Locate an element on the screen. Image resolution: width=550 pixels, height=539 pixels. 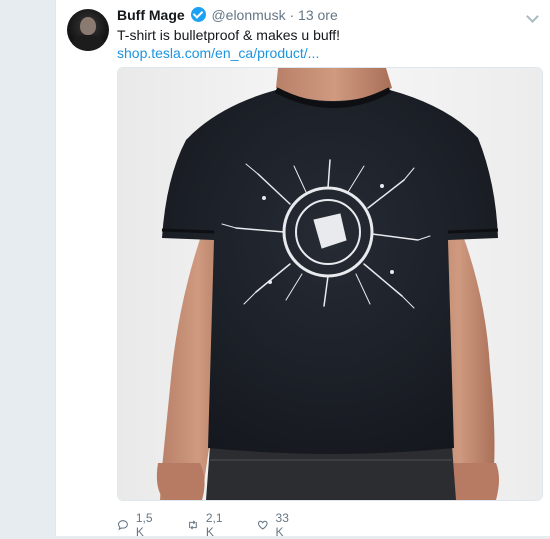
avatar-face is located at coordinates (88, 26).